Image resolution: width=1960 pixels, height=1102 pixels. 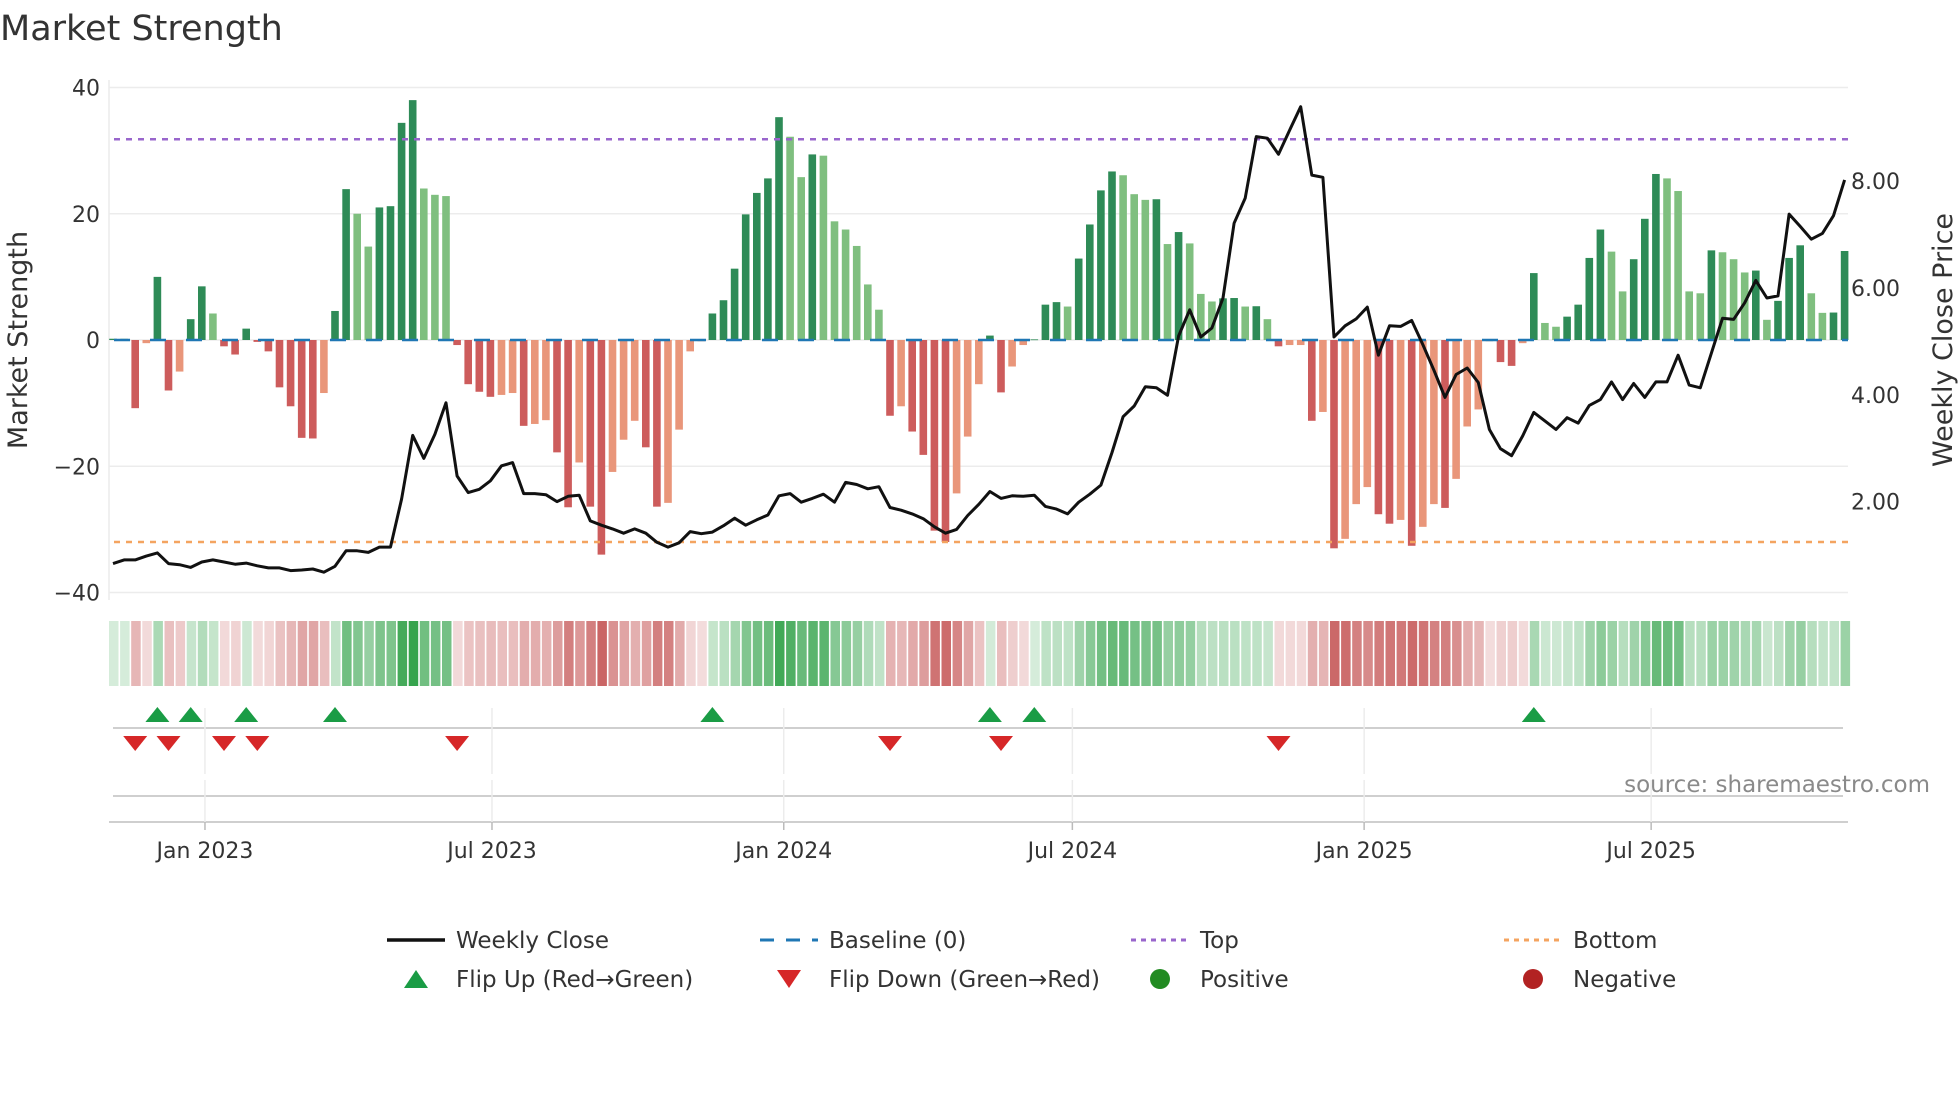 I want to click on legend-label: Negative, so click(x=1624, y=980).